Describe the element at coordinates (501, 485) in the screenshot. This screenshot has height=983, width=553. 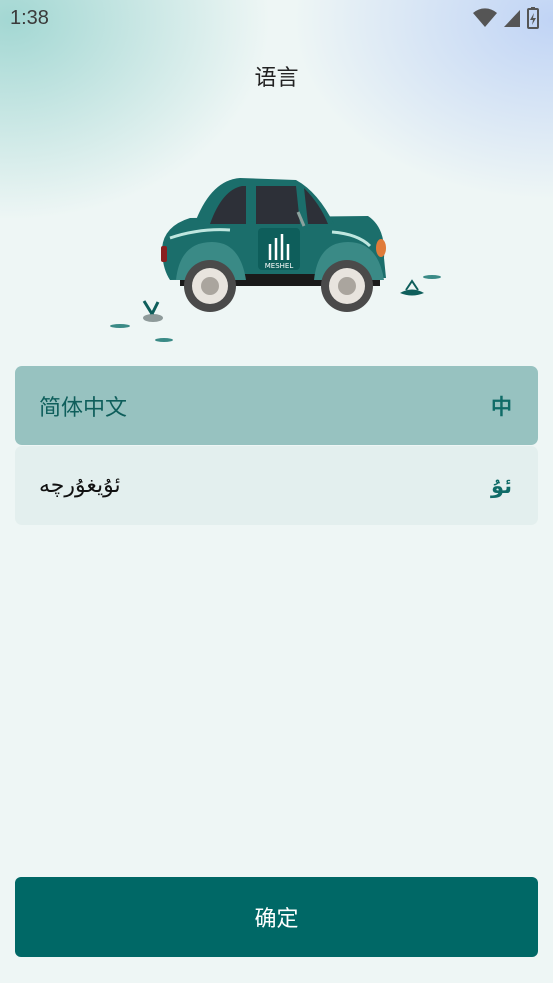
I see `language-badge: ئۇ` at that location.